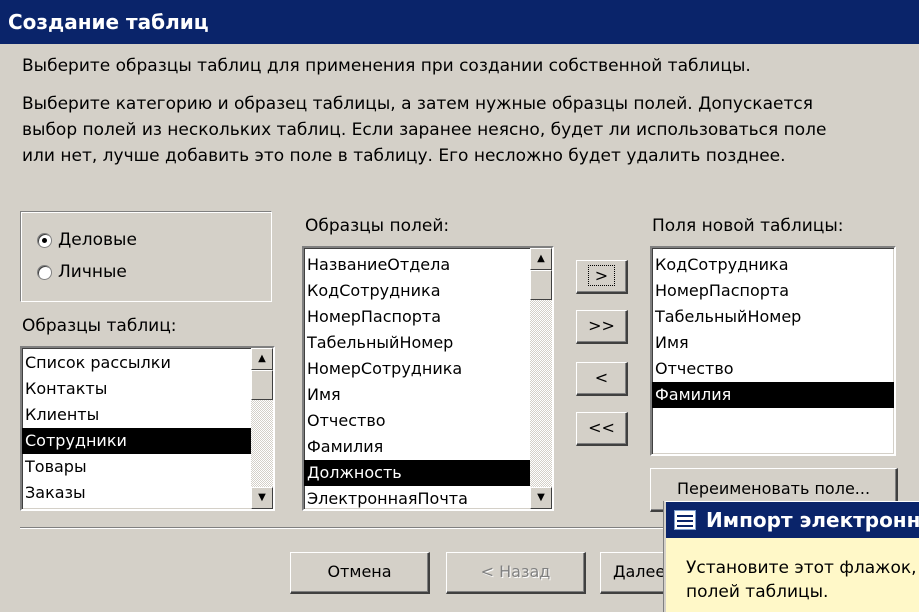 The width and height of the screenshot is (919, 612). I want to click on remove-field-button: <, so click(602, 379).